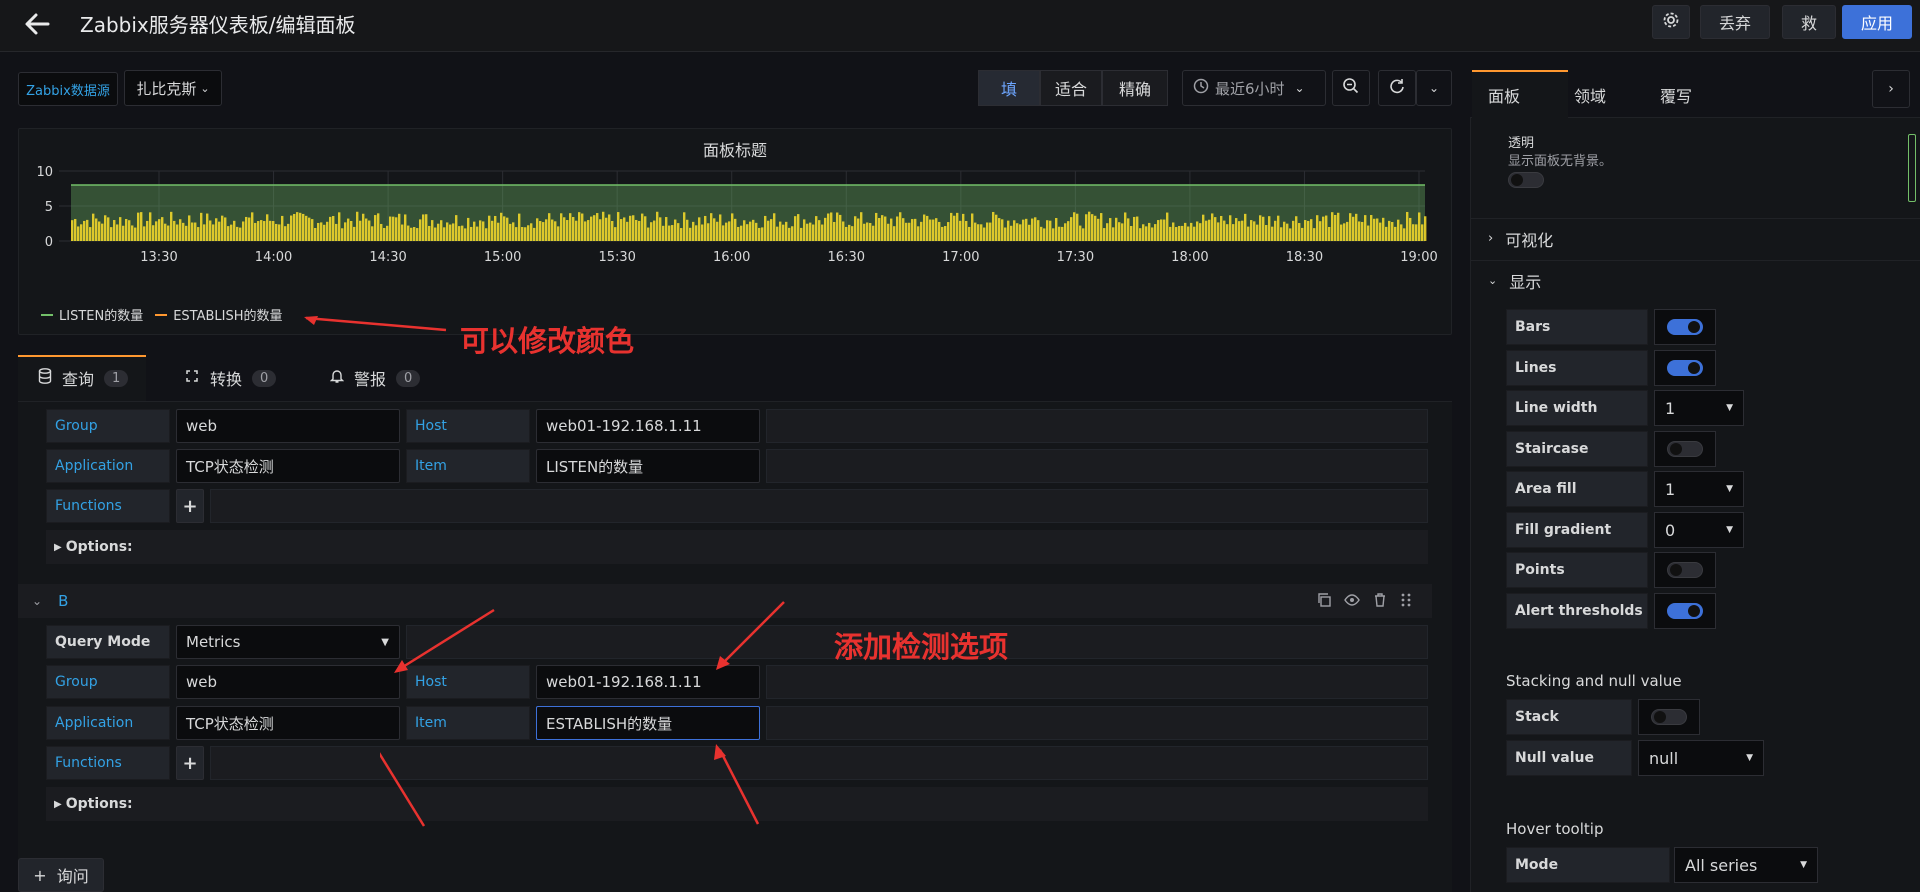 The height and width of the screenshot is (892, 1920). Describe the element at coordinates (61, 875) in the screenshot. I see `add-query-button: + 询问` at that location.